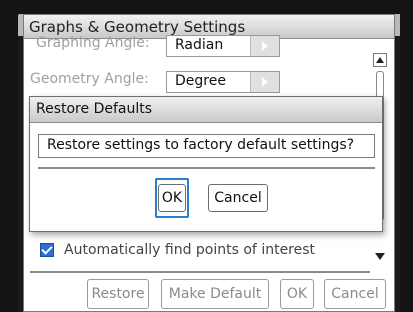 The image size is (413, 312). Describe the element at coordinates (89, 79) in the screenshot. I see `geometry-angle-label: Geometry Angle:` at that location.